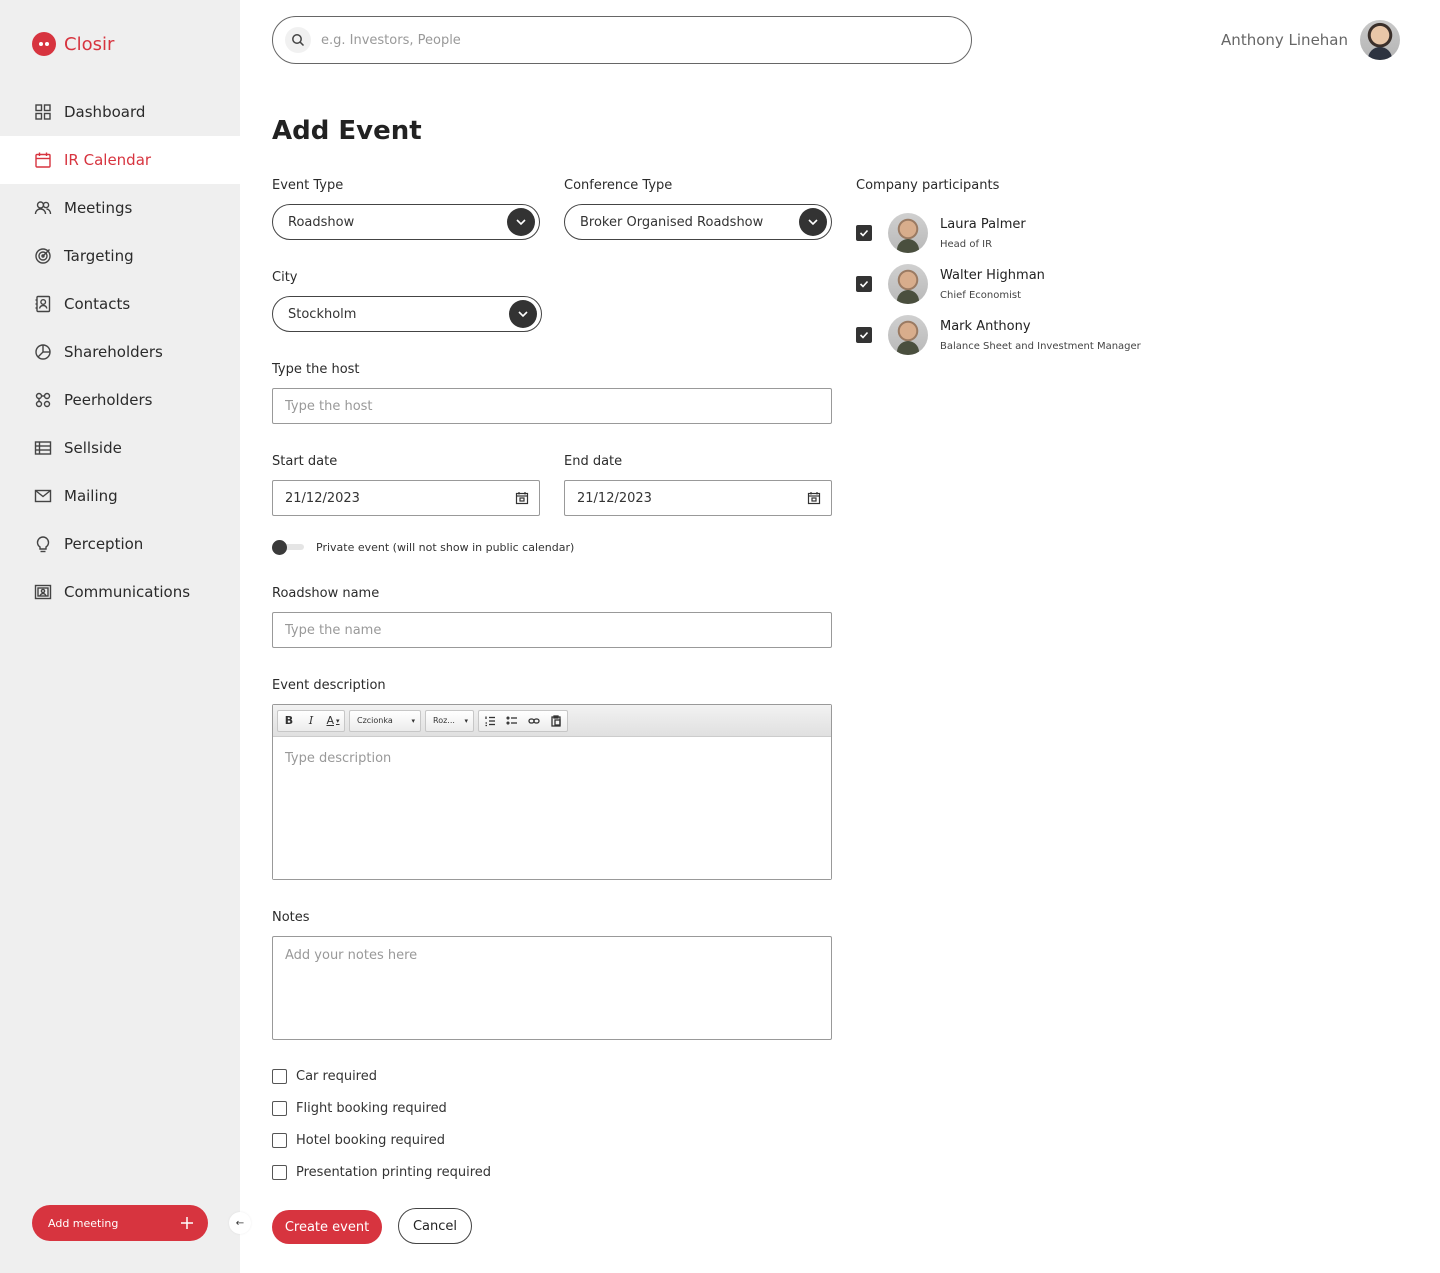 The image size is (1440, 1273). I want to click on roadshow-name-input, so click(552, 630).